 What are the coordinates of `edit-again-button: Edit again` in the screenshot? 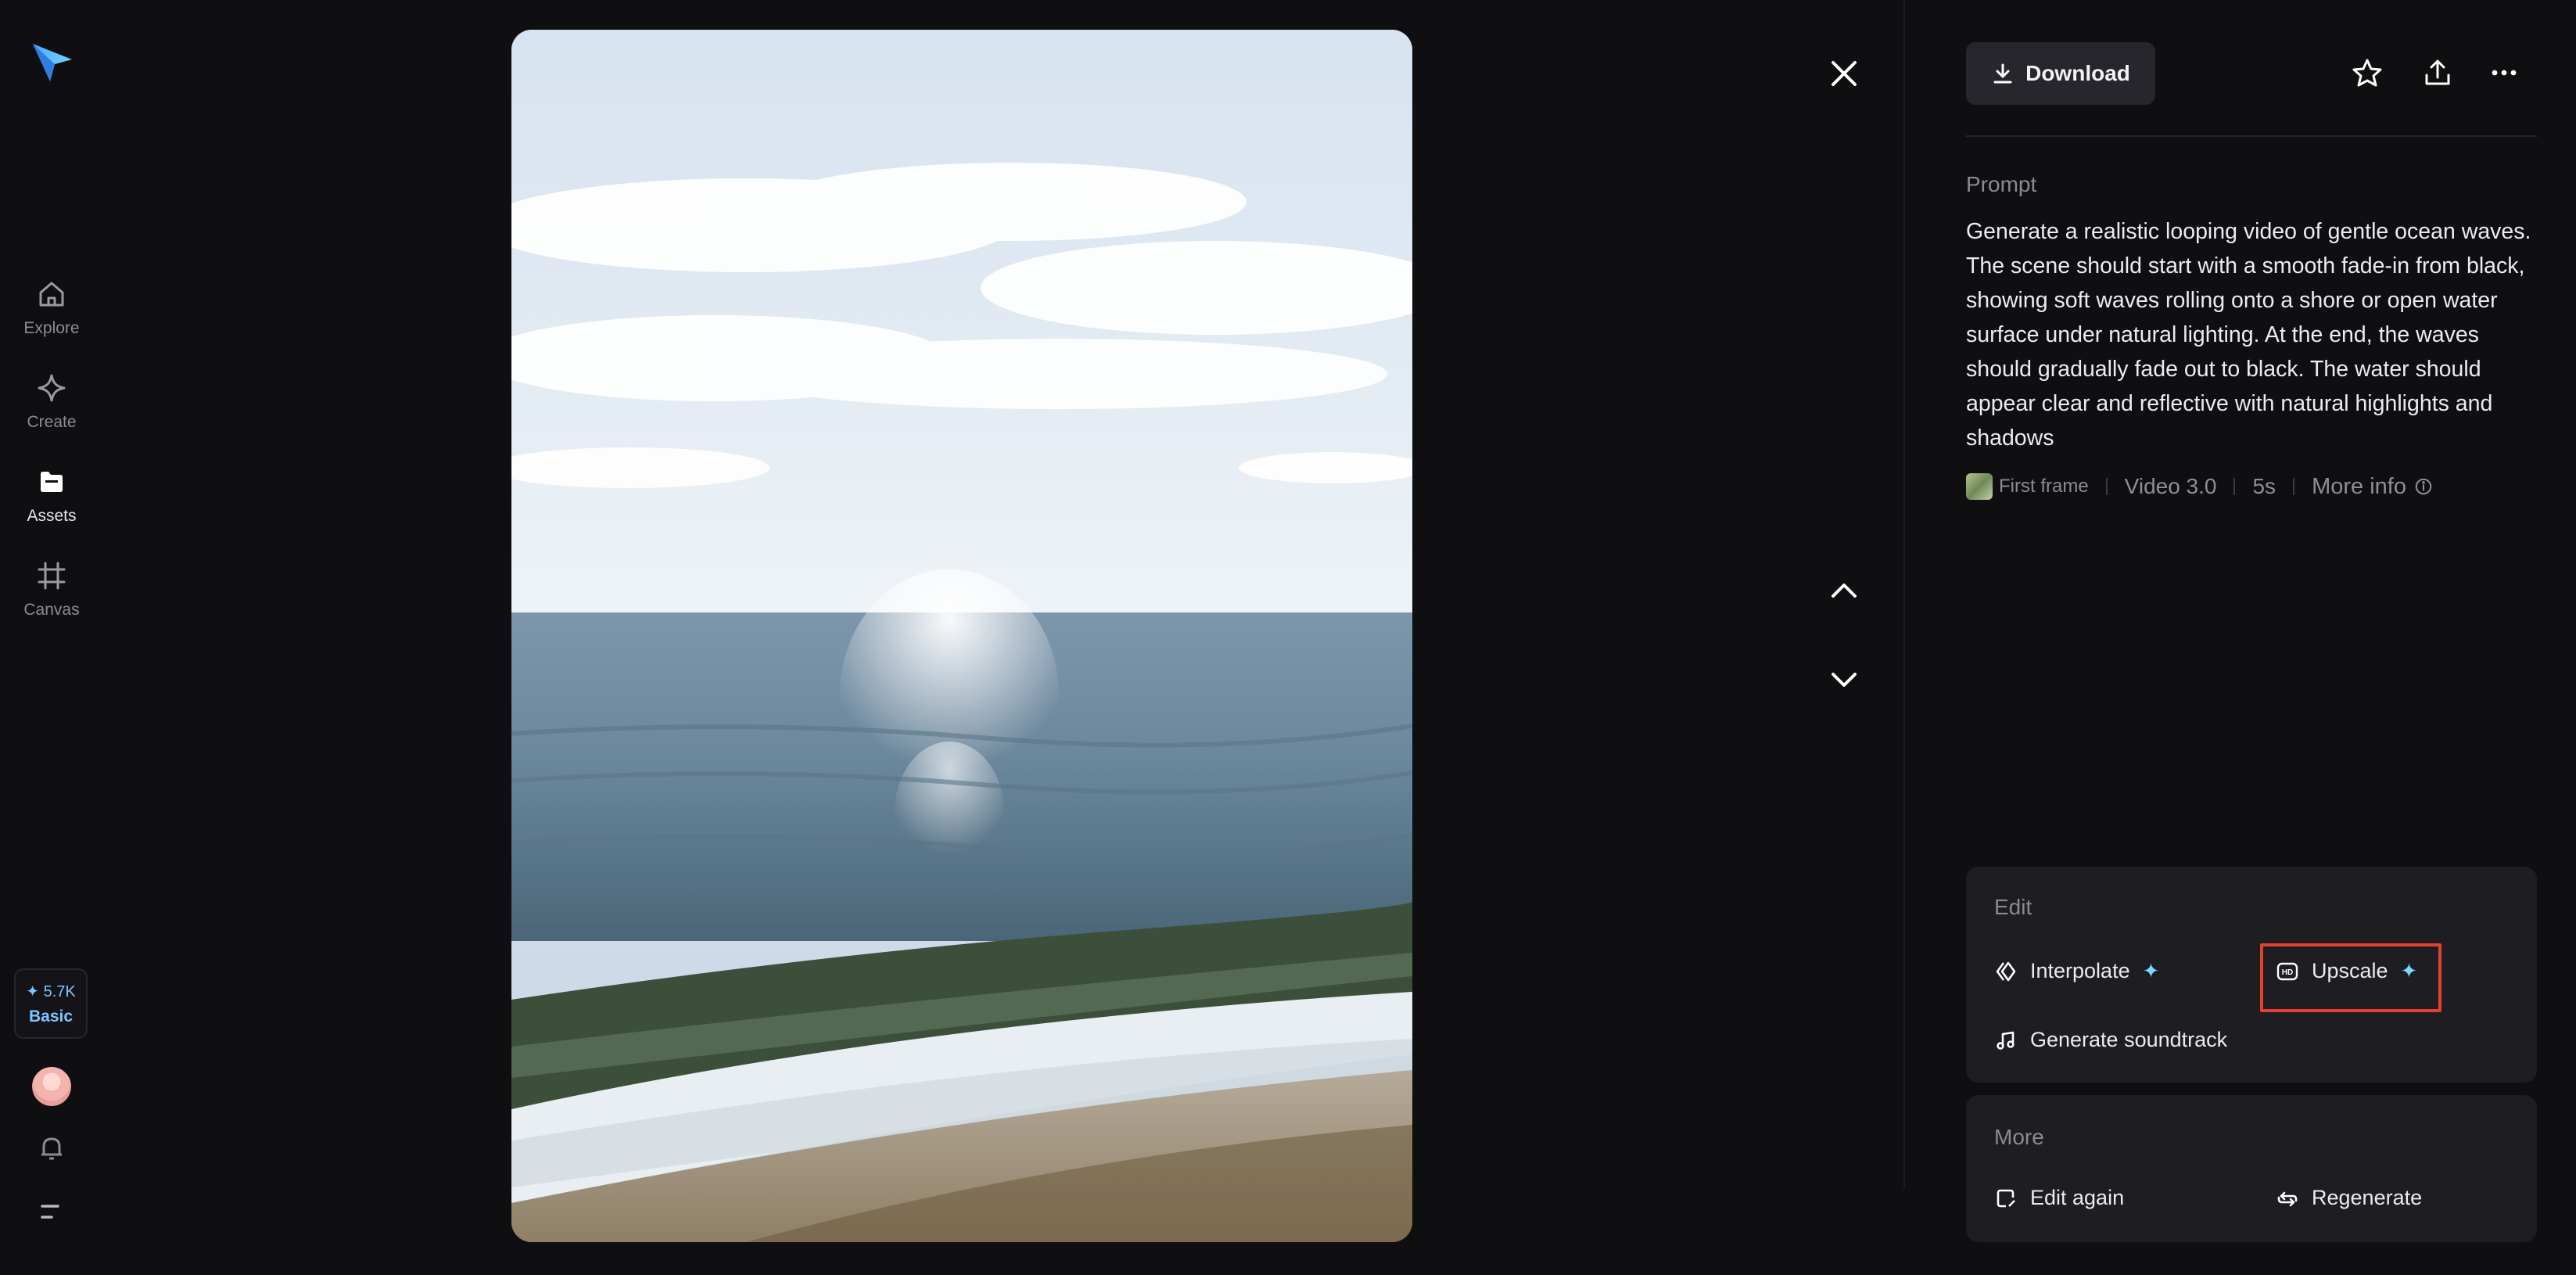 It's located at (2059, 1198).